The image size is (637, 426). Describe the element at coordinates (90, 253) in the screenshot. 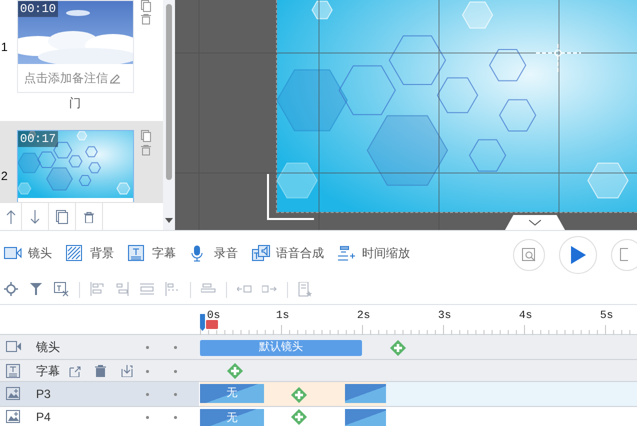

I see `tool-button: 背景` at that location.